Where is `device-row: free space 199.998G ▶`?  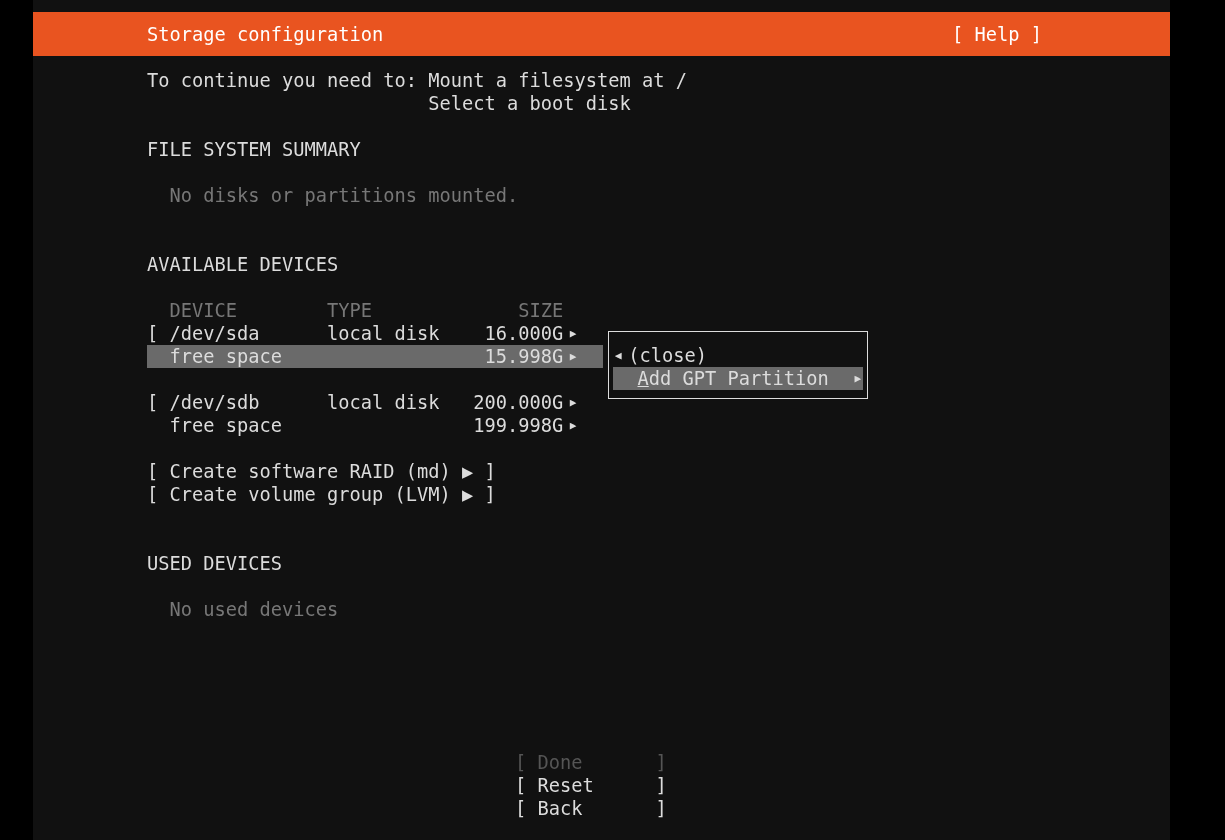
device-row: free space 199.998G ▶ is located at coordinates (375, 425).